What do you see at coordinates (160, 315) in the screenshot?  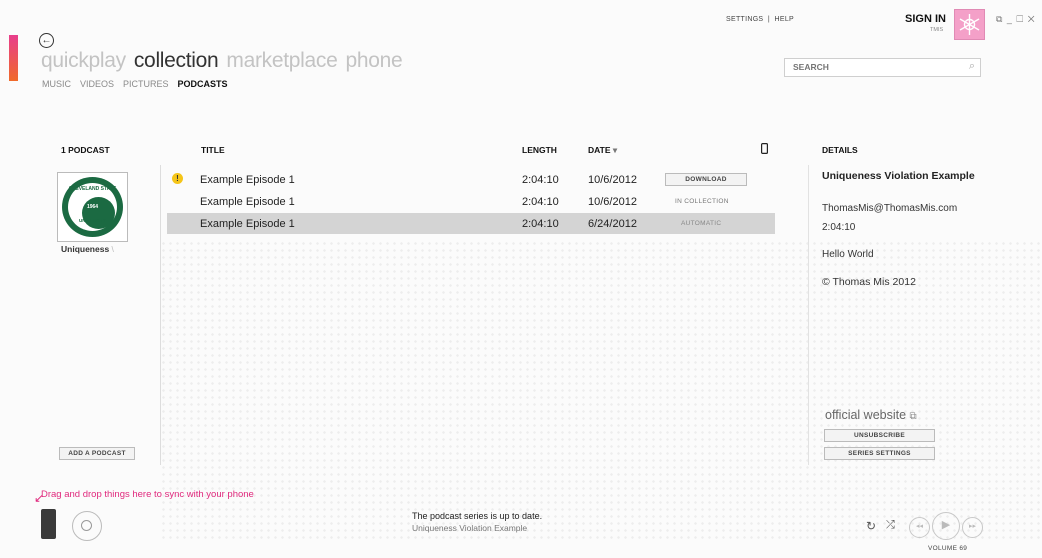 I see `column-divider-left` at bounding box center [160, 315].